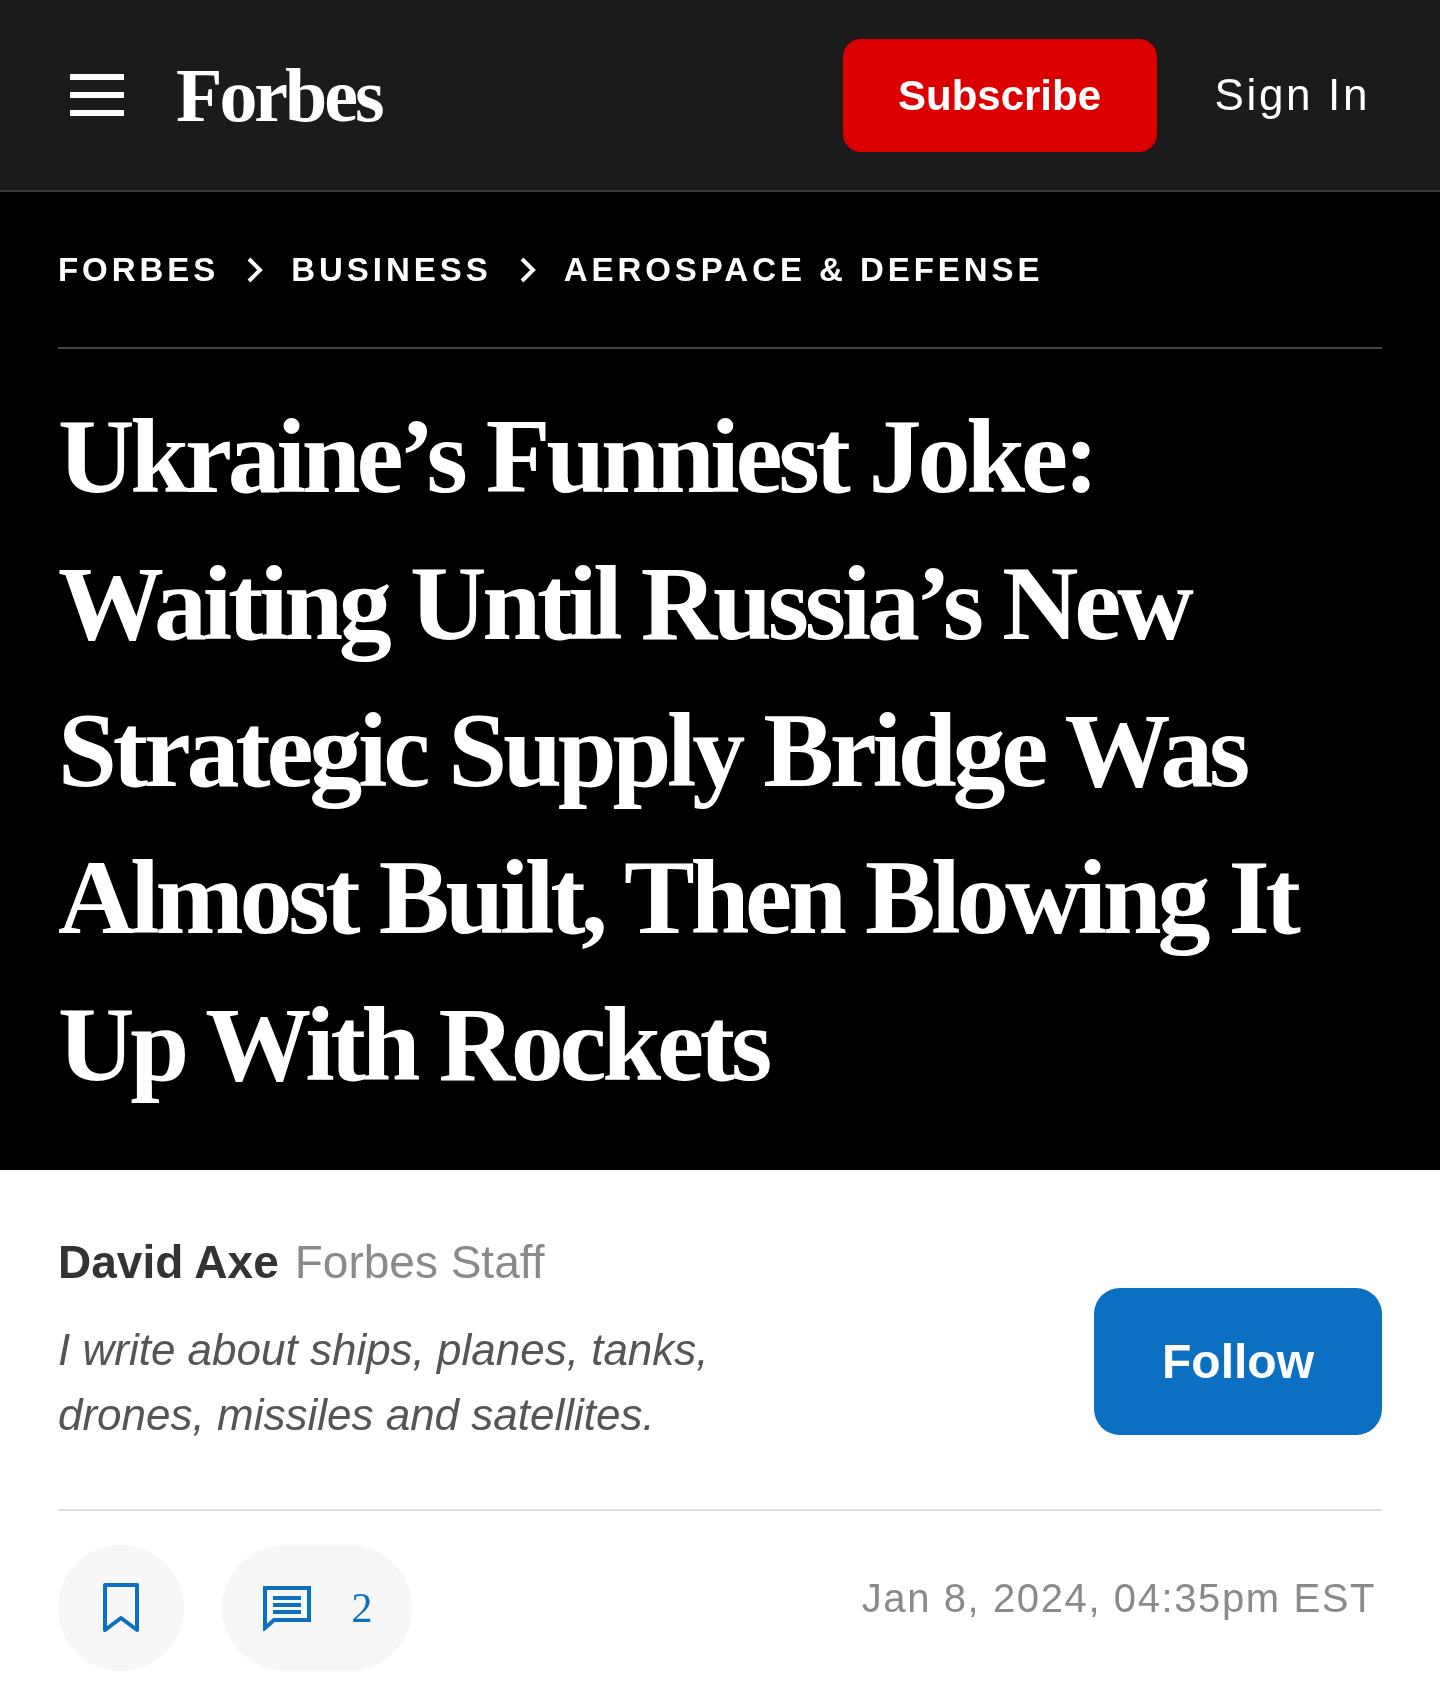 The width and height of the screenshot is (1440, 1705). I want to click on menu-icon, so click(97, 95).